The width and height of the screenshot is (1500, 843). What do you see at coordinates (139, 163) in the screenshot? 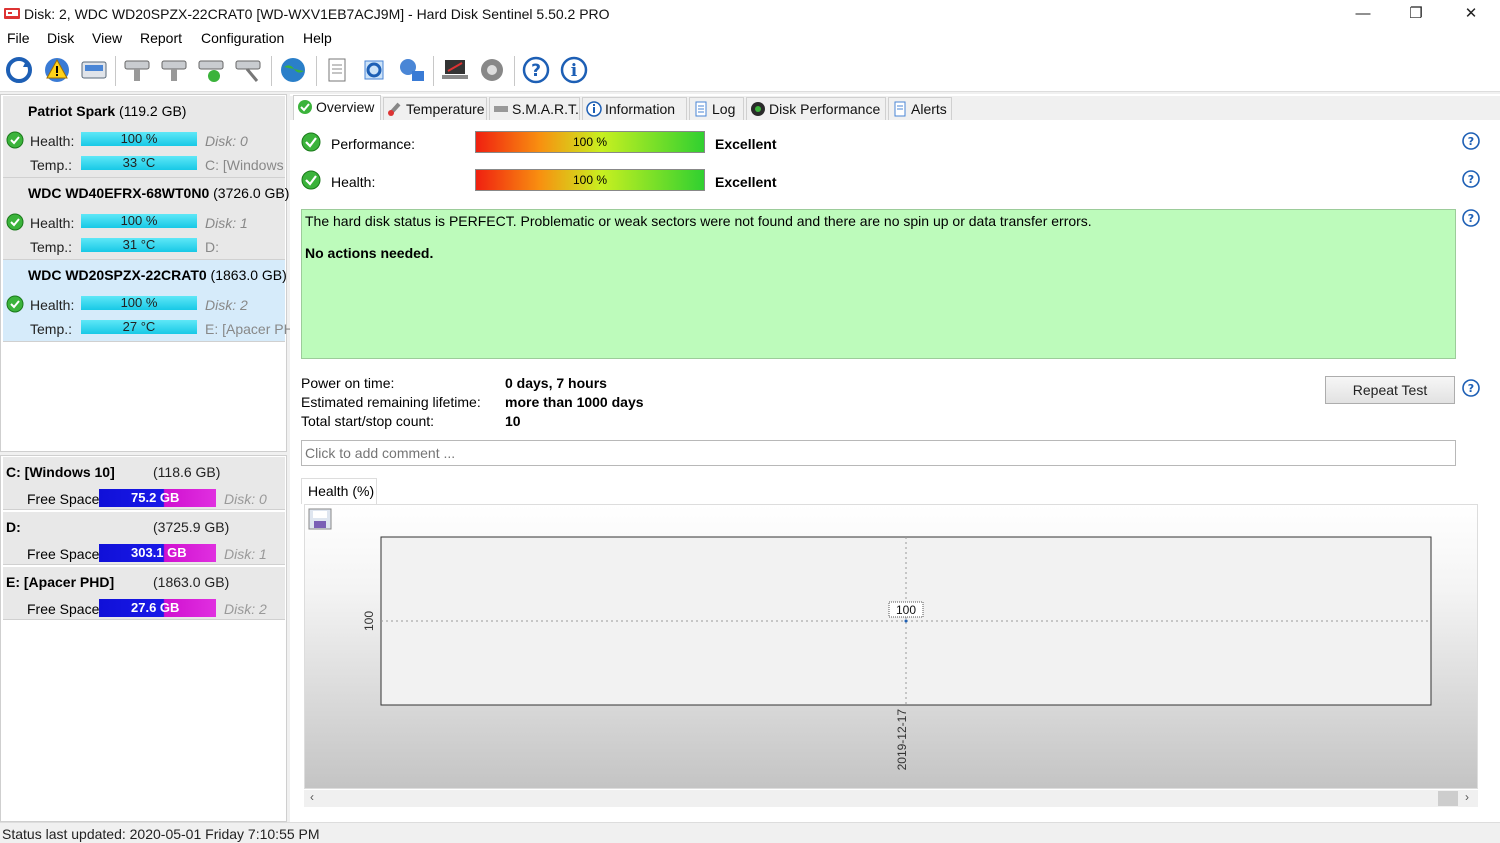
I see `temp-bar: 33 °C` at bounding box center [139, 163].